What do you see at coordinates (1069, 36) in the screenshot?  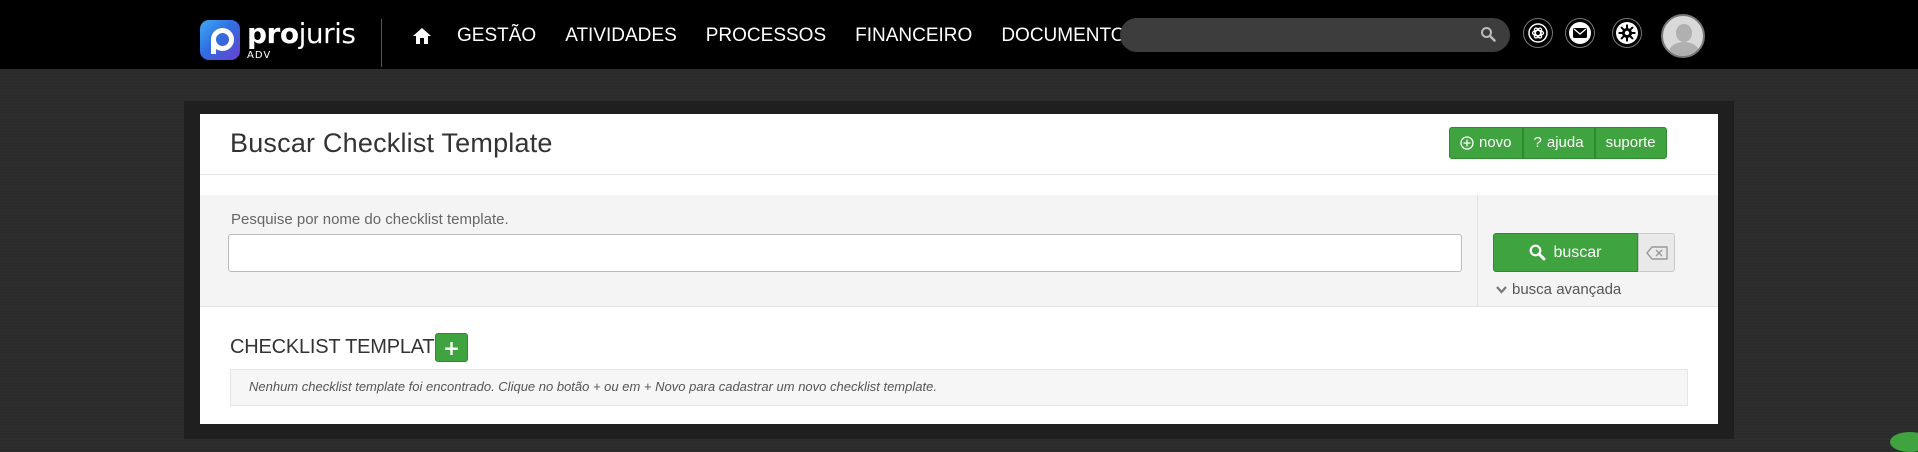 I see `nav-documentos: DOCUMENTOS` at bounding box center [1069, 36].